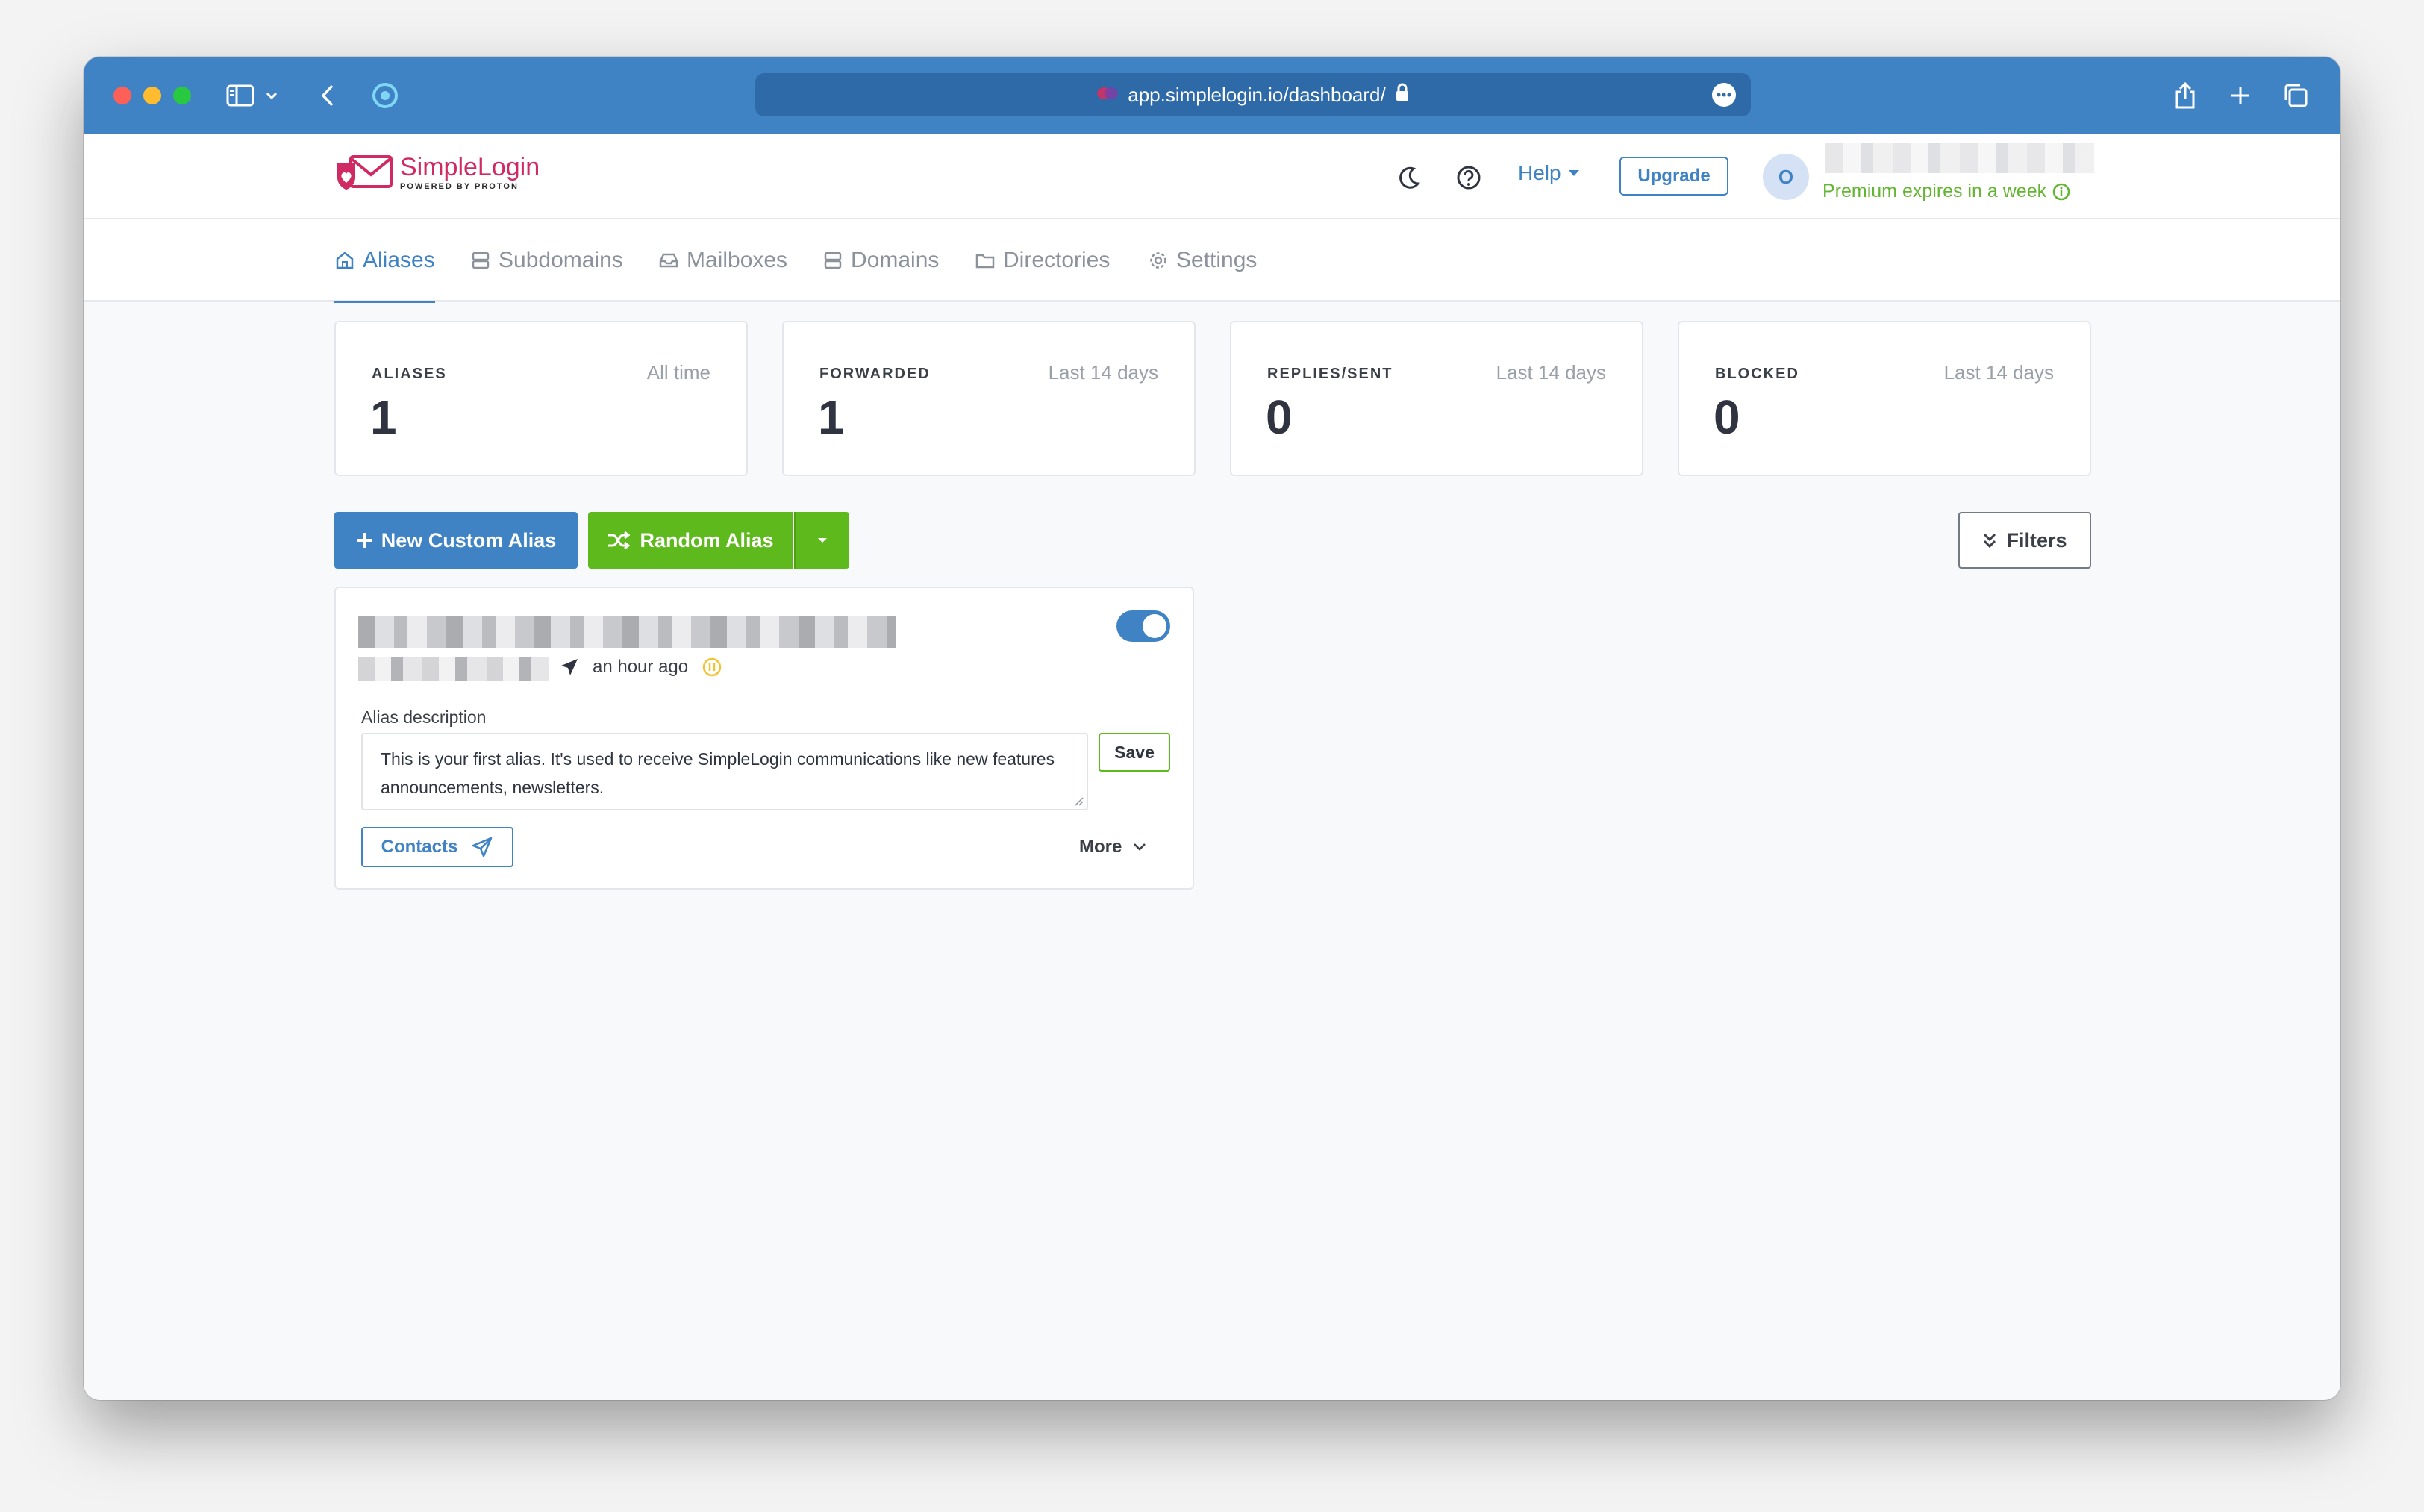  I want to click on stat-label: ALIASES, so click(409, 374).